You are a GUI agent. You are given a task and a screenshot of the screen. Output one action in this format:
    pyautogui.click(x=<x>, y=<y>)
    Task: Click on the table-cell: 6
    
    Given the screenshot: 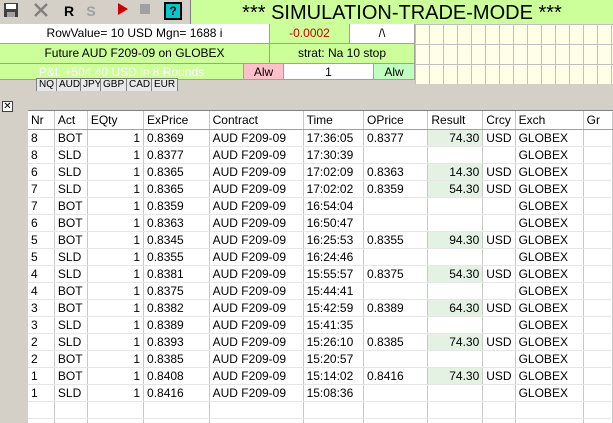 What is the action you would take?
    pyautogui.click(x=41, y=172)
    